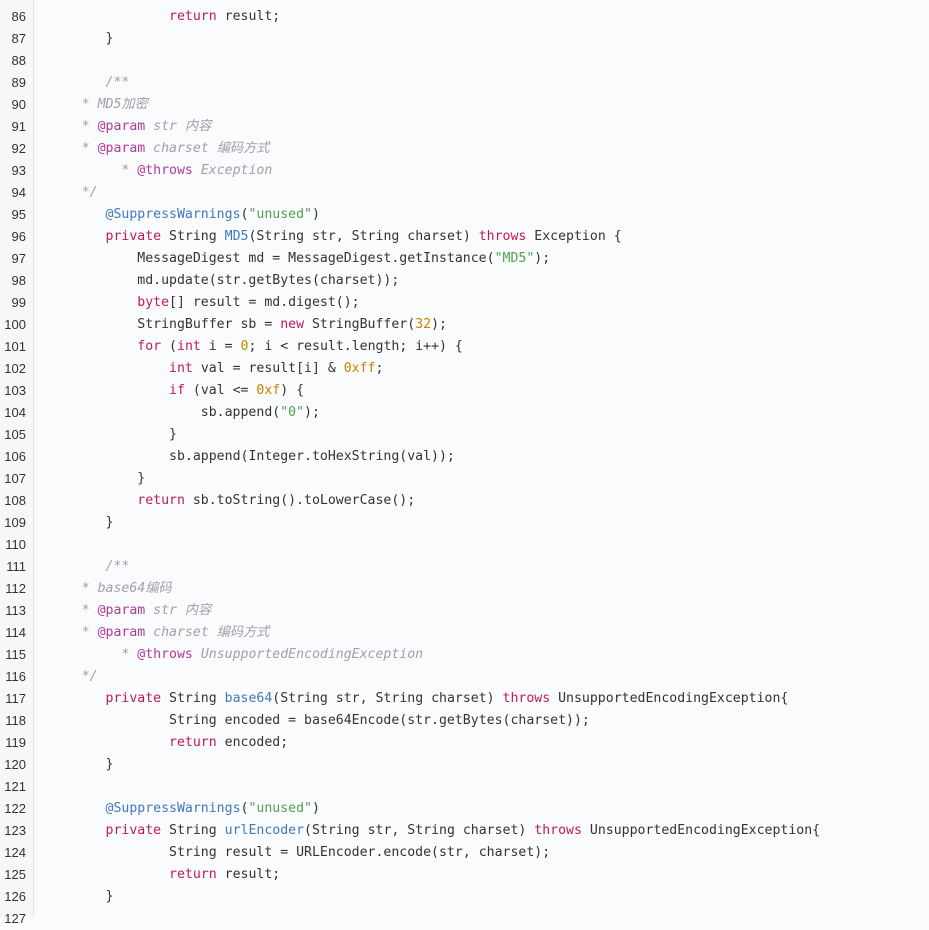  What do you see at coordinates (312, 412) in the screenshot?
I see `code-token: );` at bounding box center [312, 412].